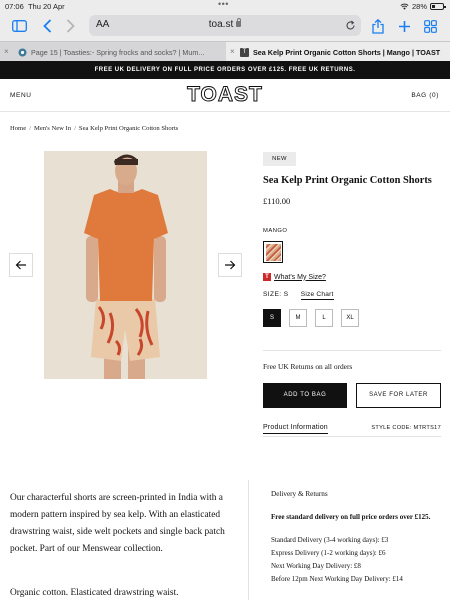  I want to click on model-illustration, so click(125, 265).